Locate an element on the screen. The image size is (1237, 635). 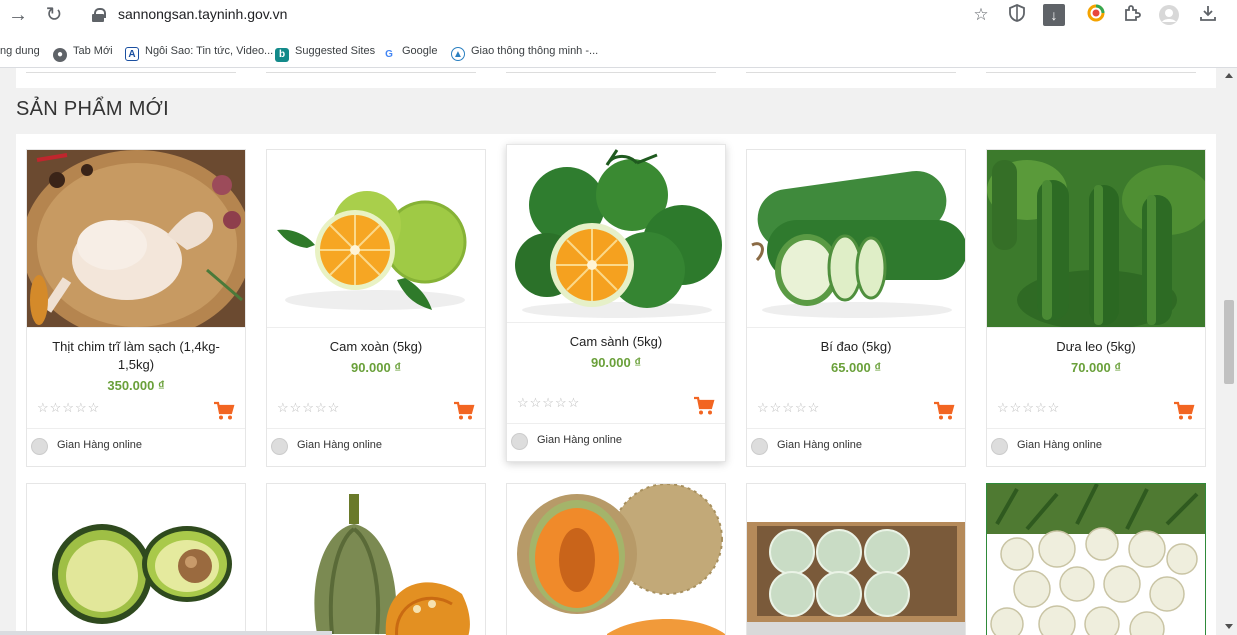
traffic-logo-icon: ▲ is located at coordinates (458, 54).